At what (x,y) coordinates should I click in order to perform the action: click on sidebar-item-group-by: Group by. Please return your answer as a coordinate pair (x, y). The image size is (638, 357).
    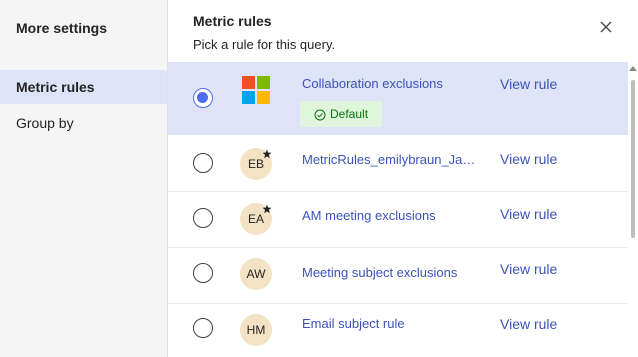
    Looking at the image, I should click on (83, 123).